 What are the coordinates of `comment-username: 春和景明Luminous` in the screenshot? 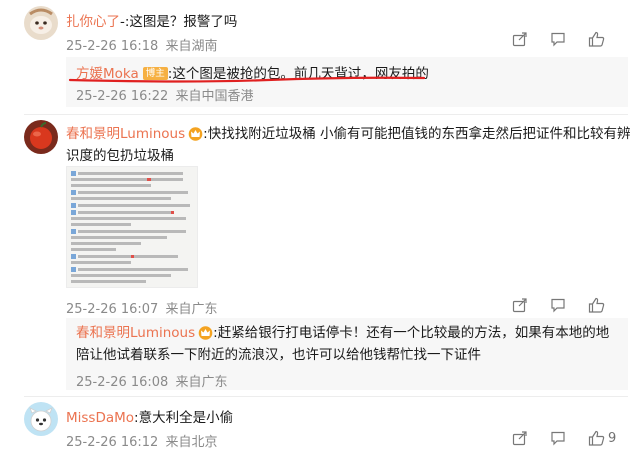 It's located at (125, 134).